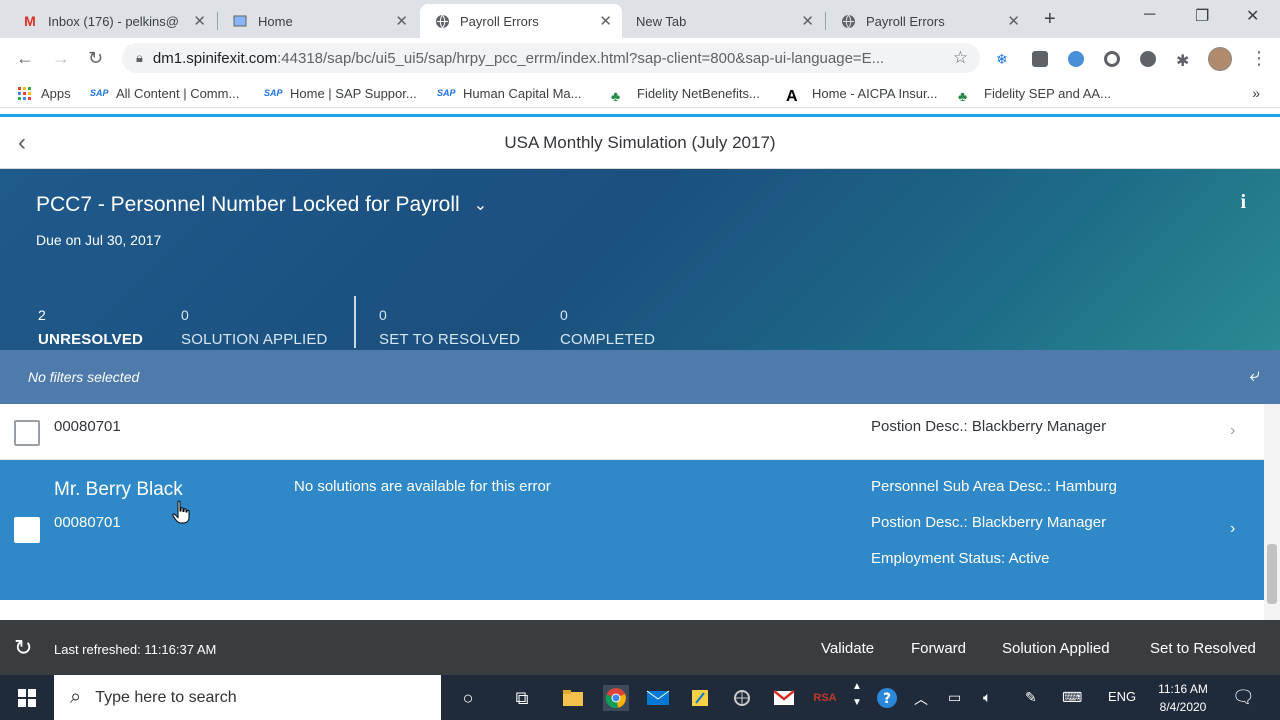 The height and width of the screenshot is (720, 1280). I want to click on chrome-icon, so click(616, 698).